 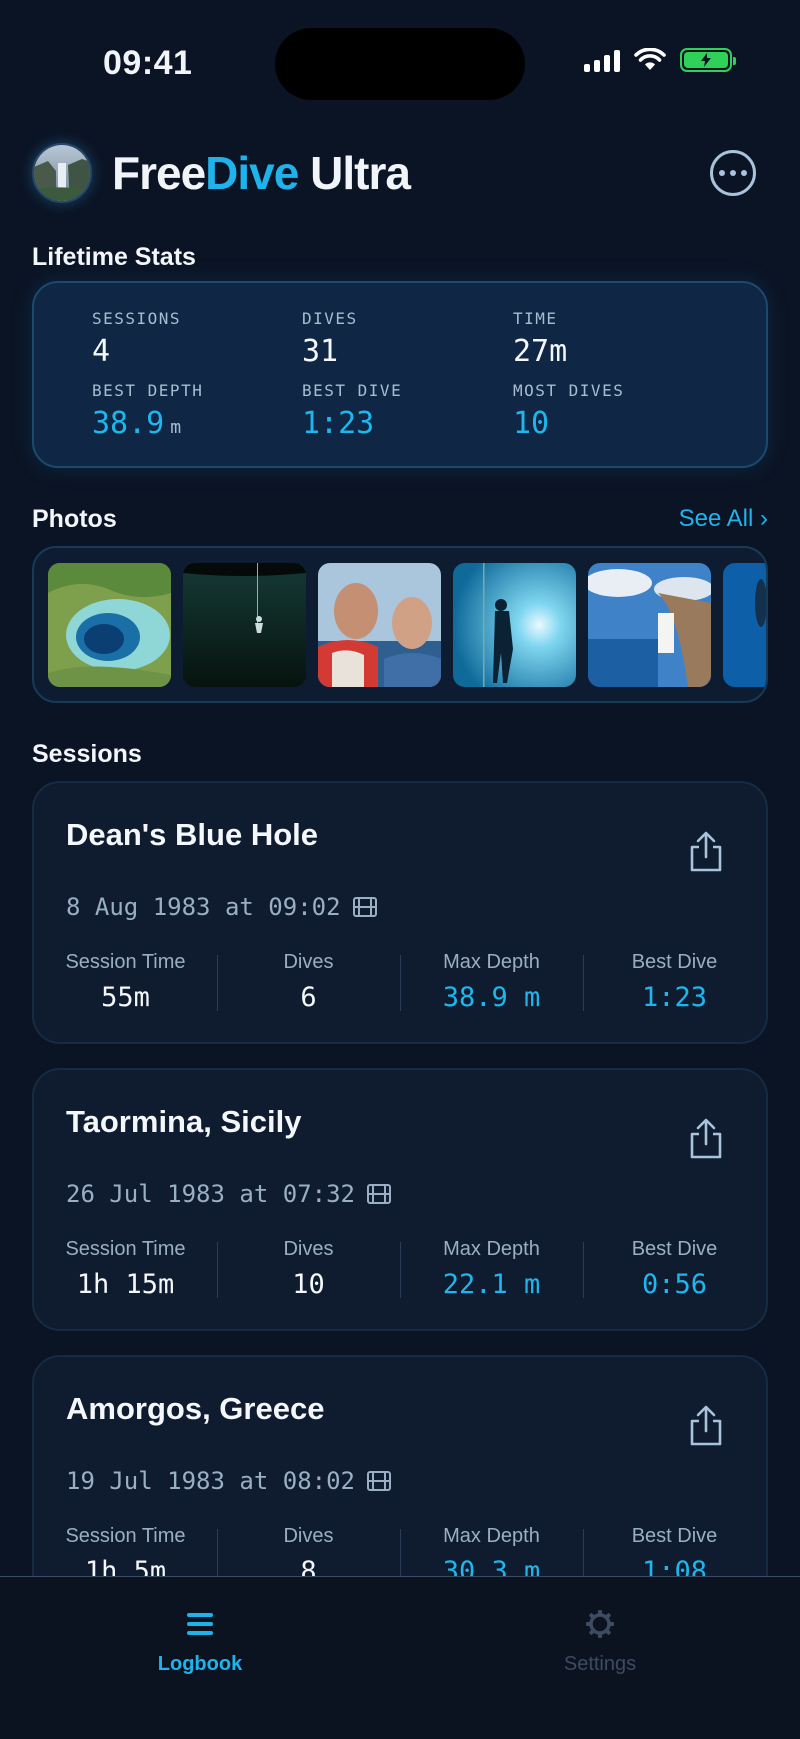 I want to click on stat-dives: DIVES 31, so click(x=330, y=339).